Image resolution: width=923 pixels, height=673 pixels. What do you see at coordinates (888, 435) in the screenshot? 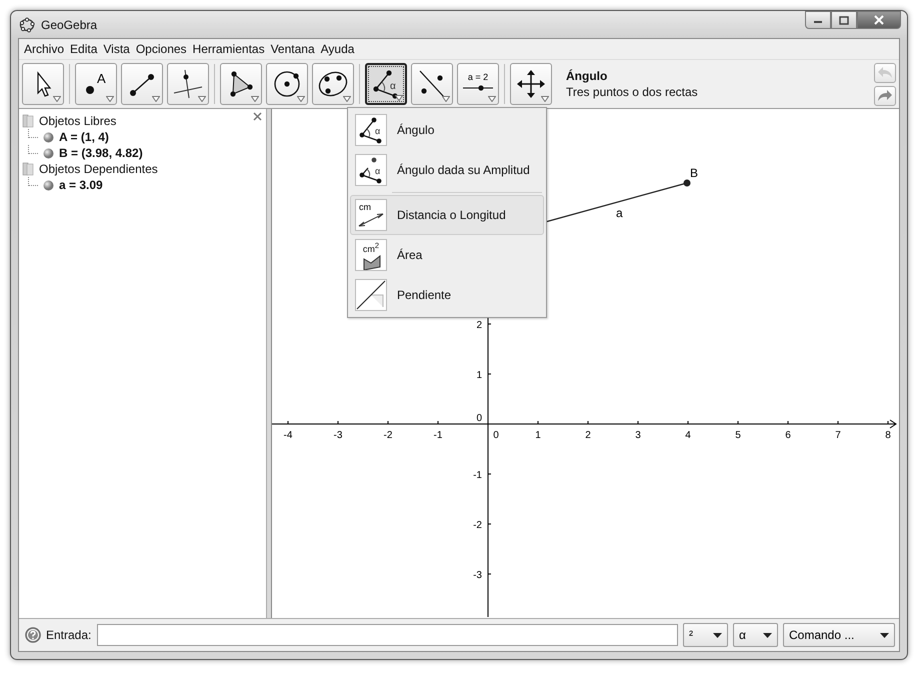
I see `tick-label: 8` at bounding box center [888, 435].